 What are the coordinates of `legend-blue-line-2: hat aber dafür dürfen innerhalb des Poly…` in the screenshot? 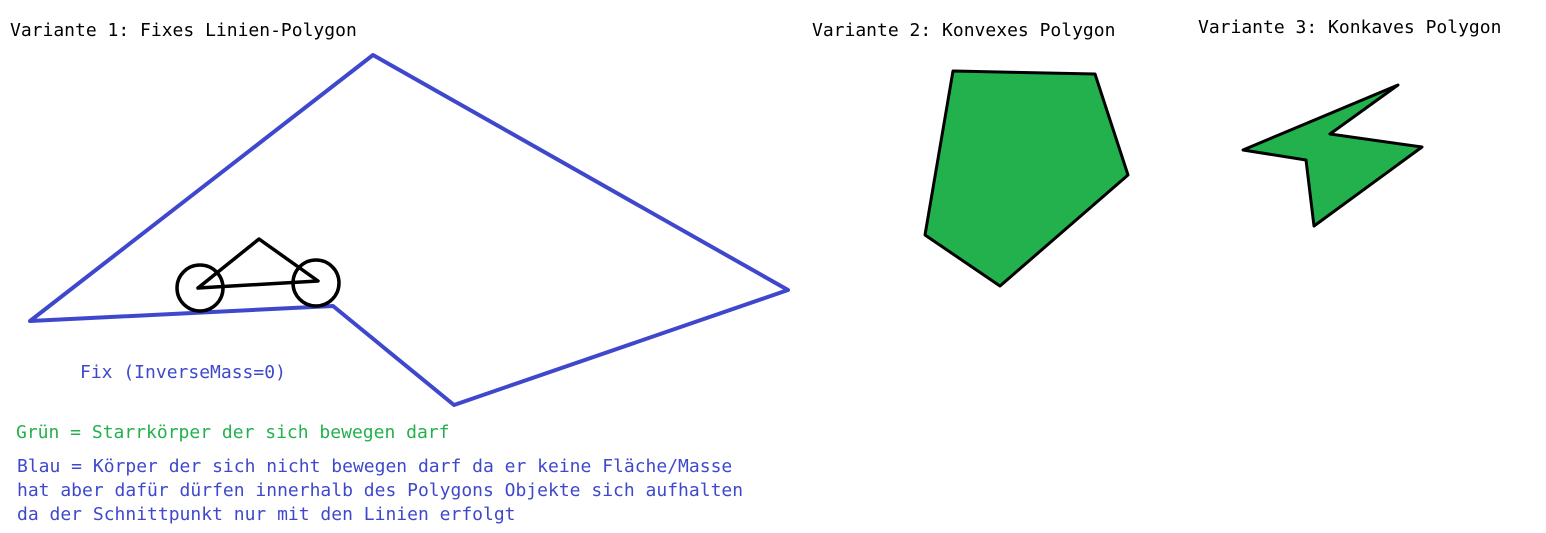 It's located at (380, 490).